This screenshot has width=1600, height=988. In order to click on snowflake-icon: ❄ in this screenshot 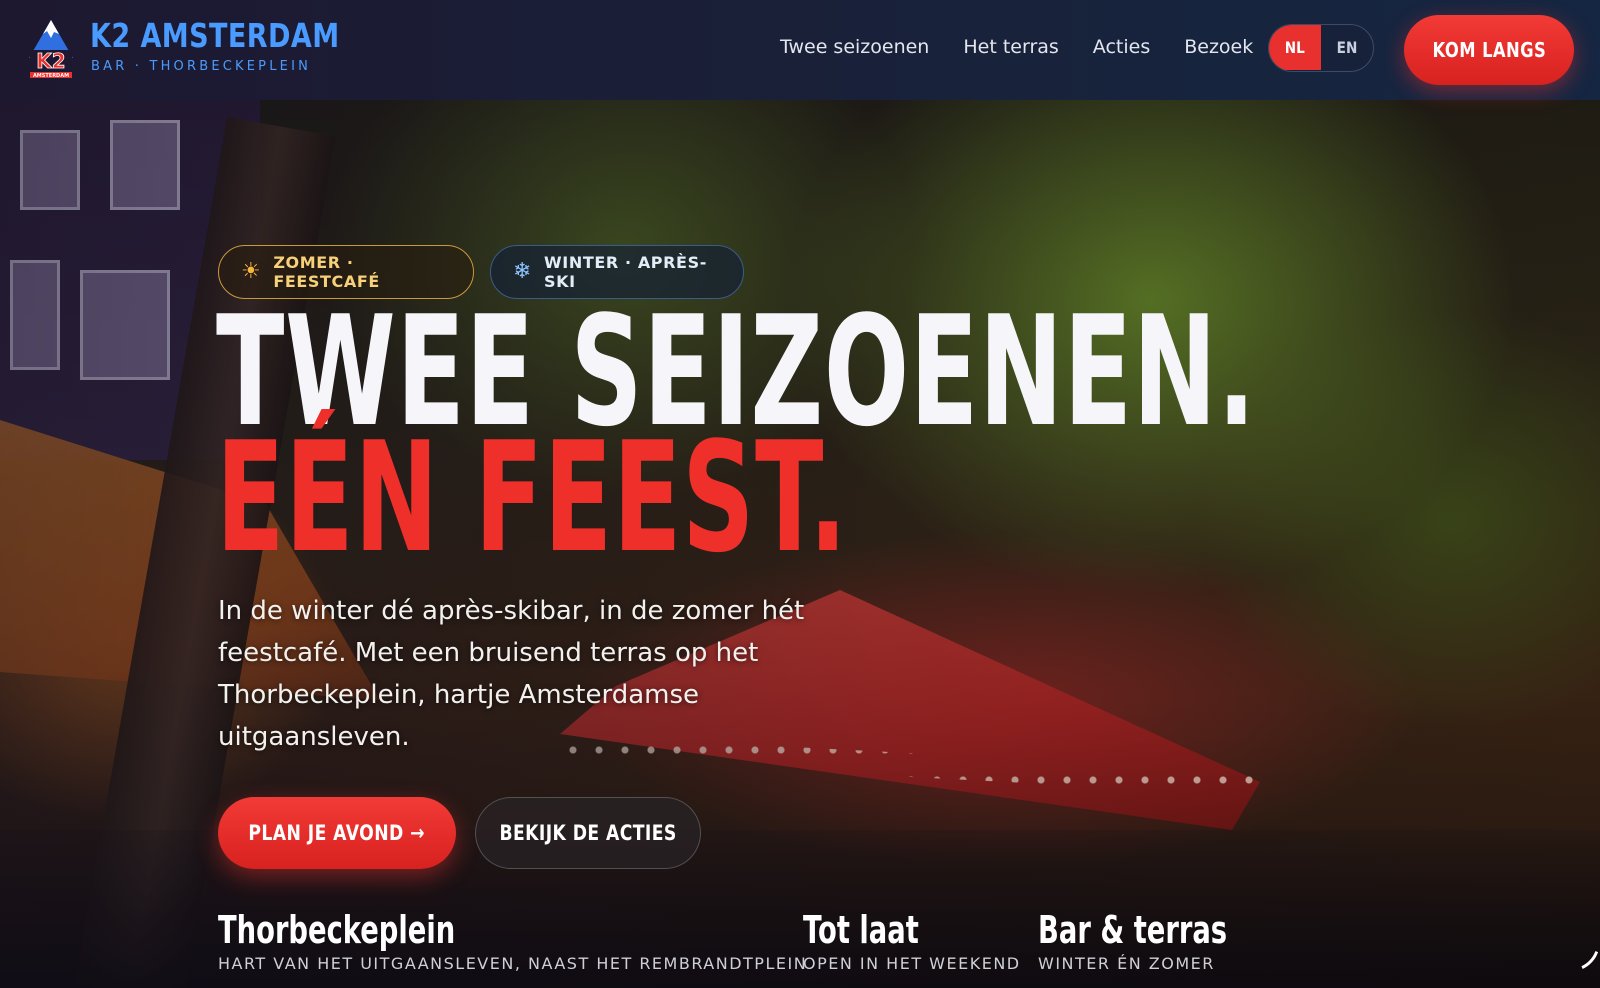, I will do `click(523, 271)`.